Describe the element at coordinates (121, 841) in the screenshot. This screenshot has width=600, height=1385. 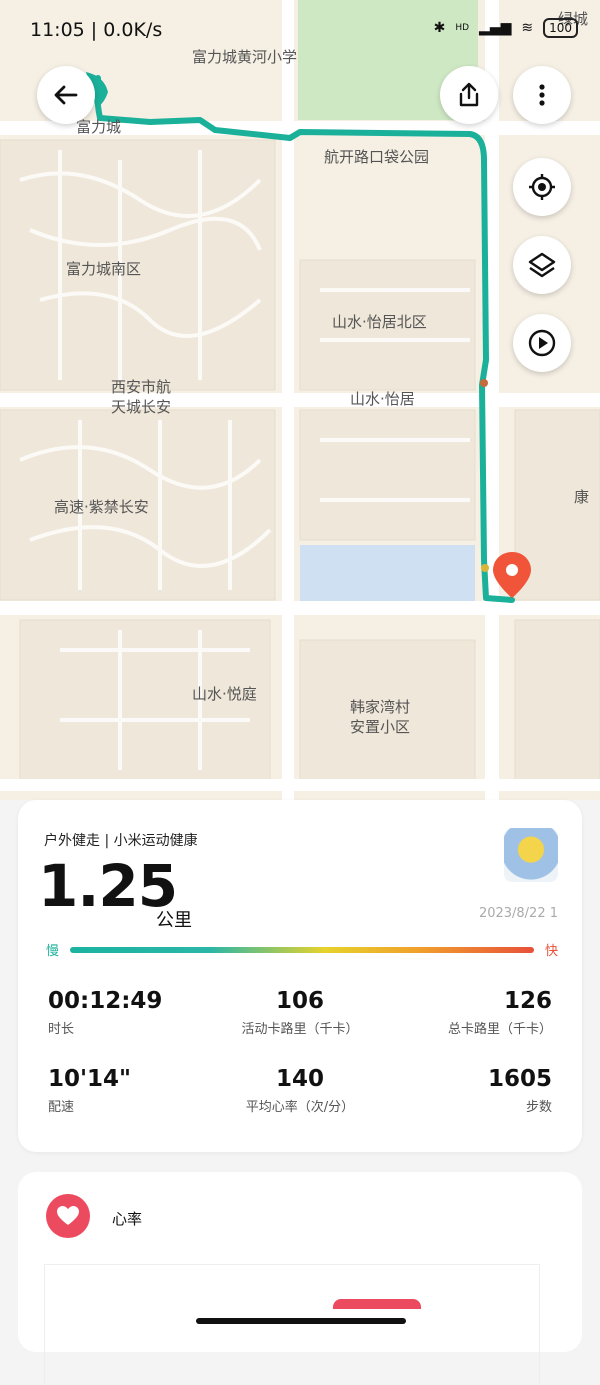
I see `workout-source: 户外健走 | 小米运动健康` at that location.